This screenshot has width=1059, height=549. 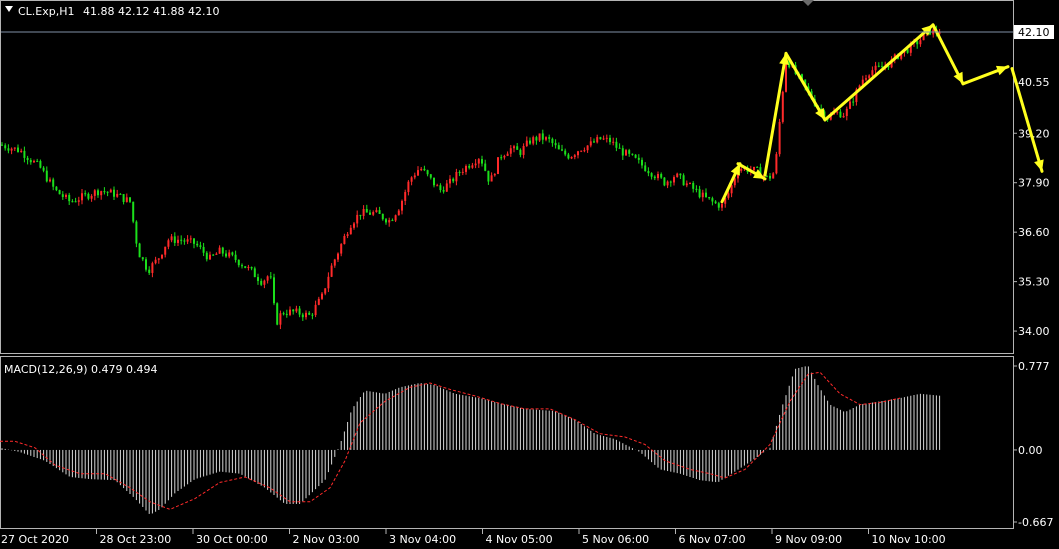 I want to click on time-tick-label: 27 Oct 2020, so click(x=35, y=539).